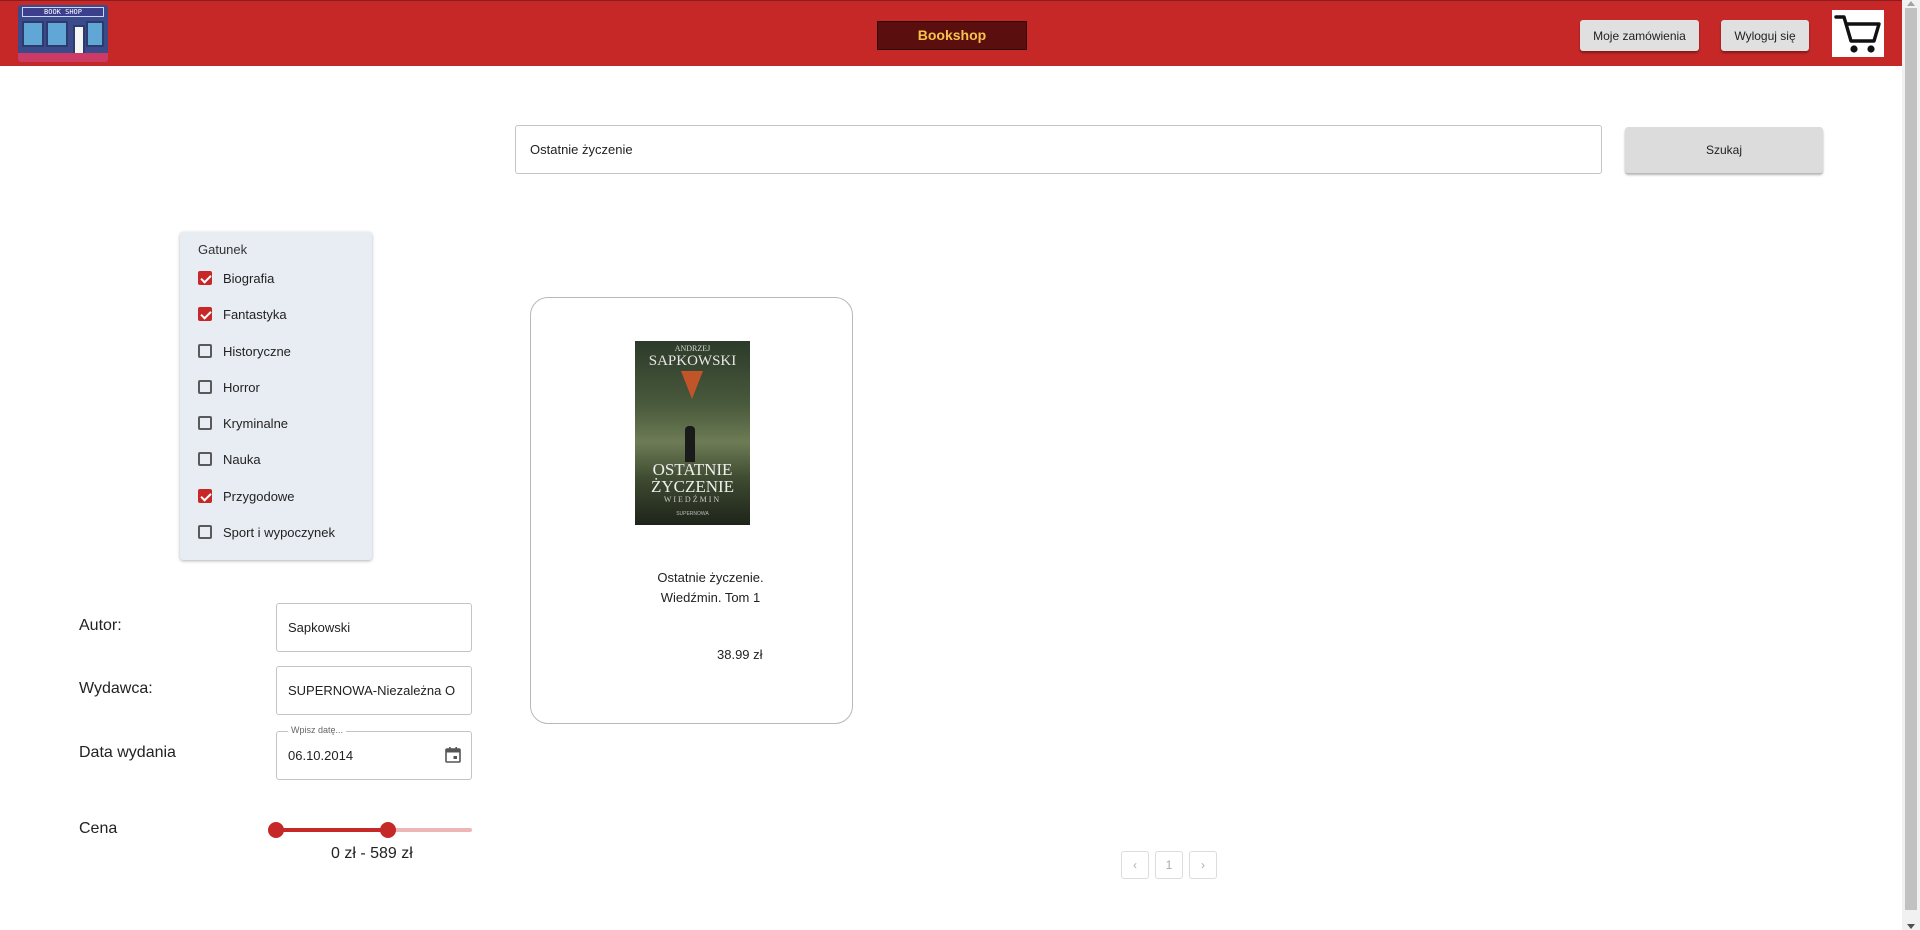  What do you see at coordinates (116, 688) in the screenshot?
I see `publisher-label: Wydawca:` at bounding box center [116, 688].